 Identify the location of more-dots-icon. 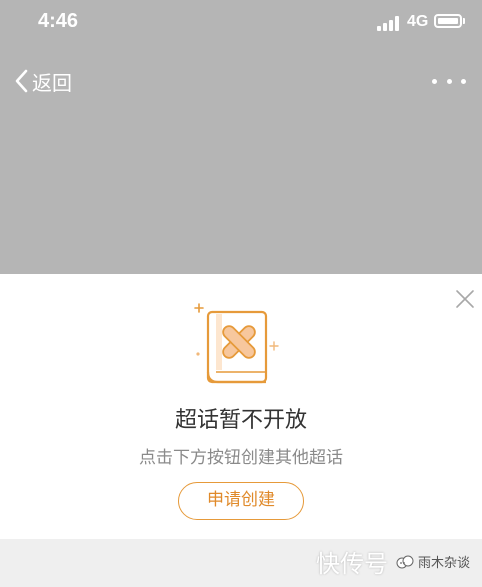
(449, 81).